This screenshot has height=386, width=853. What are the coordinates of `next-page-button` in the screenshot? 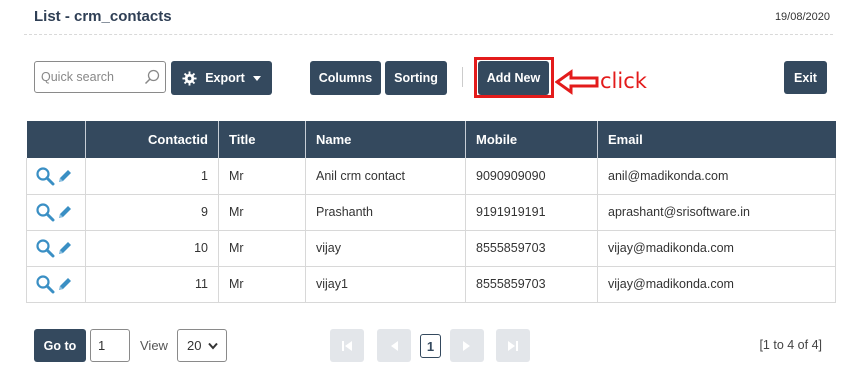 It's located at (467, 345).